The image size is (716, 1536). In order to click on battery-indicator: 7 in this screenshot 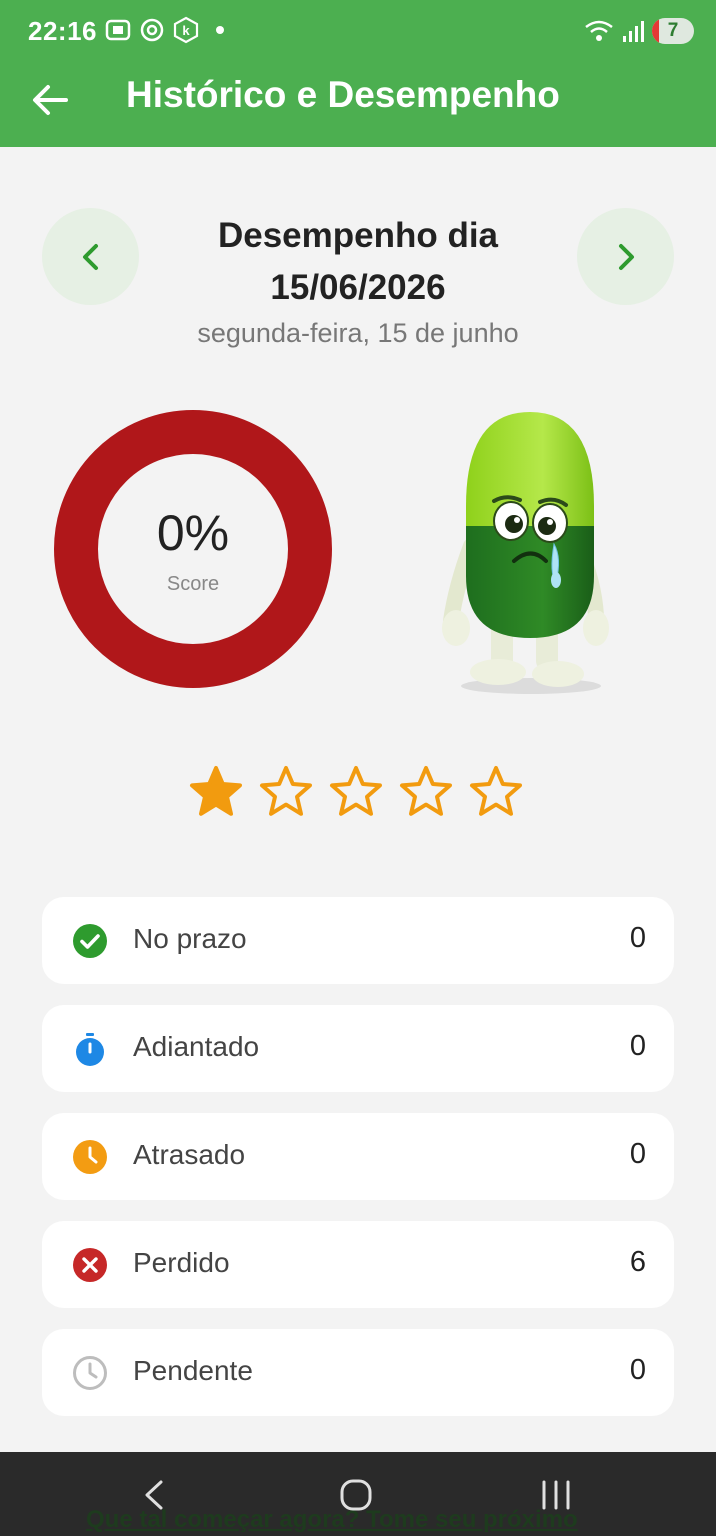, I will do `click(673, 31)`.